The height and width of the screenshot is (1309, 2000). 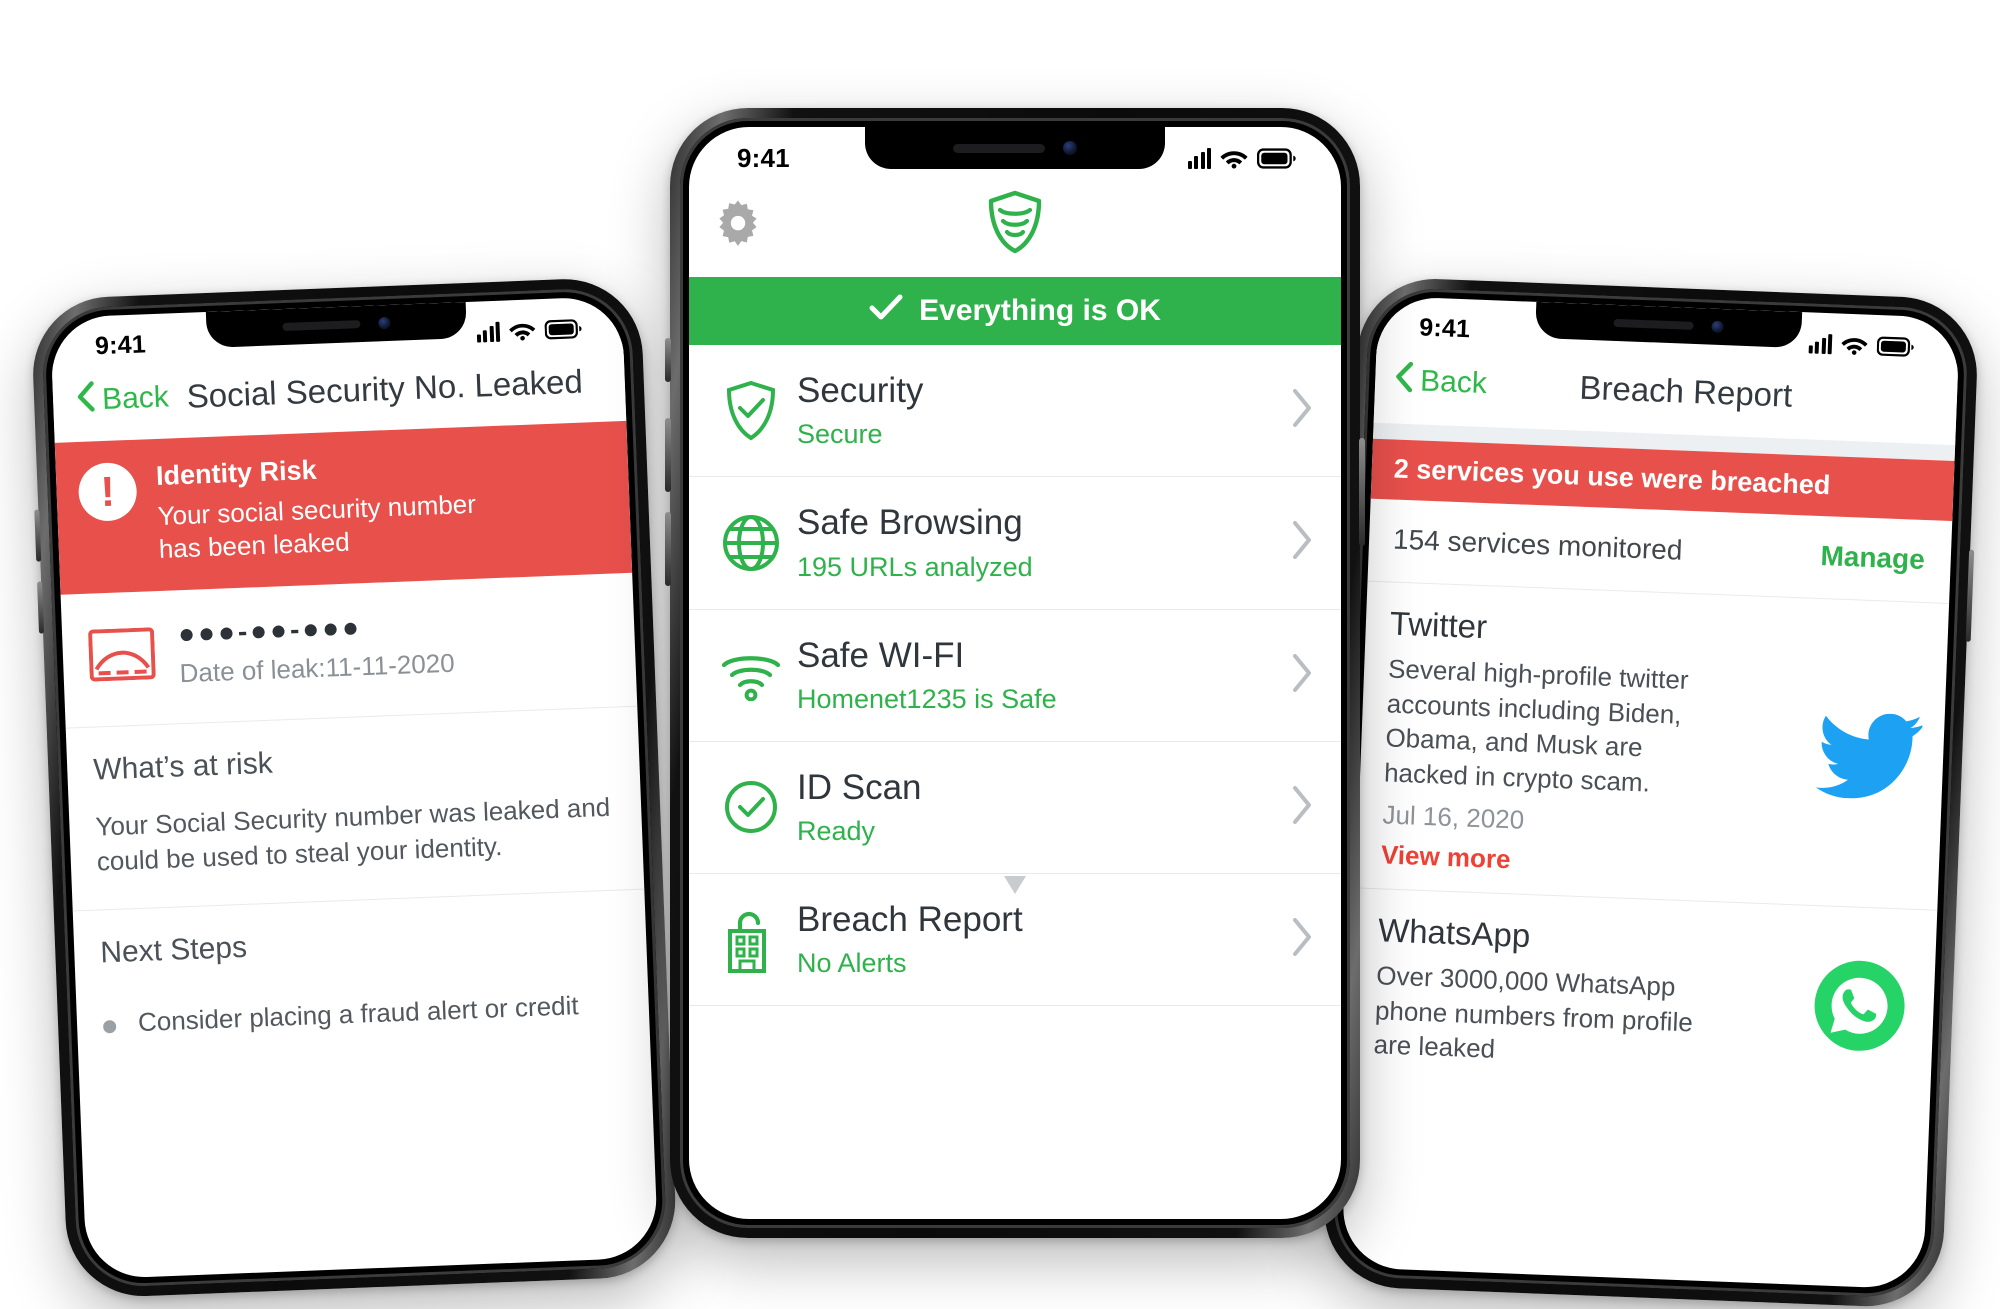 I want to click on app-bar, so click(x=1015, y=225).